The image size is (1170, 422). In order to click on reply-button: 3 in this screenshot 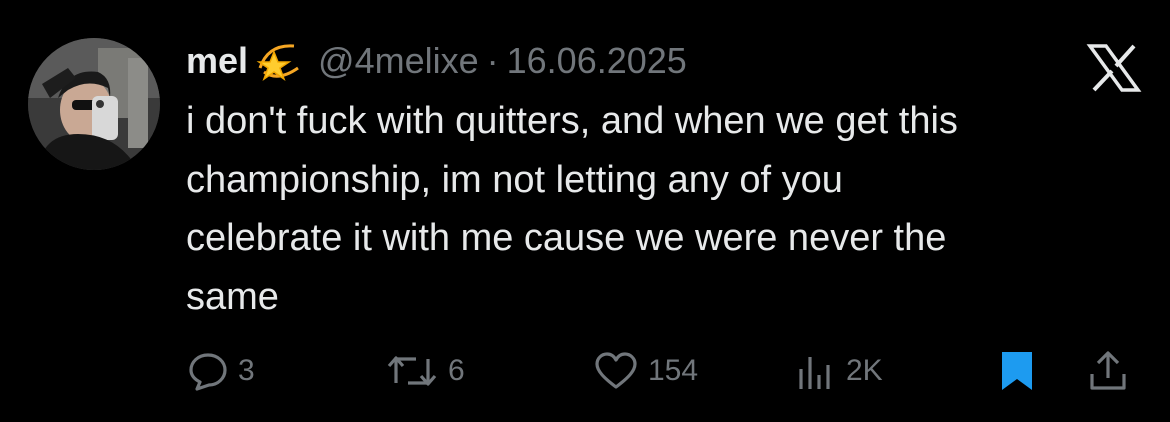, I will do `click(221, 371)`.